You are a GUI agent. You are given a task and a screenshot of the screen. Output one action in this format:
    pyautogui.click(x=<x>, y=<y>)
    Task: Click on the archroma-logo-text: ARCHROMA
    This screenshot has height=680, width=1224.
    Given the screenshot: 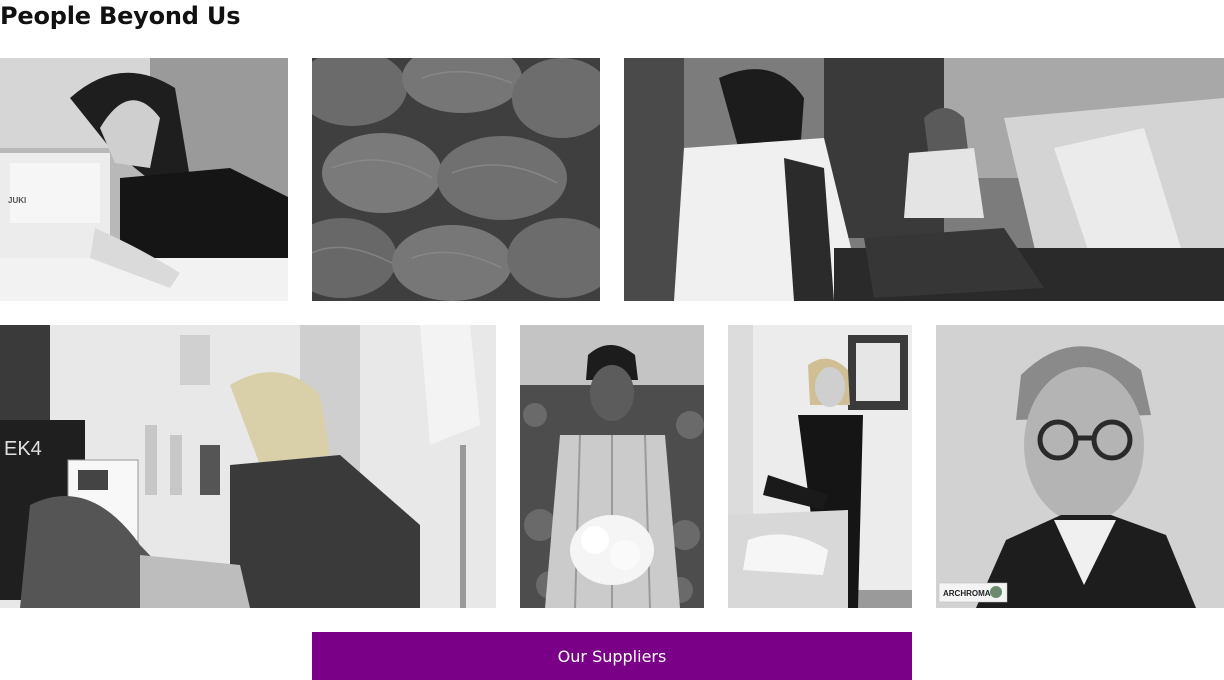 What is the action you would take?
    pyautogui.click(x=967, y=593)
    